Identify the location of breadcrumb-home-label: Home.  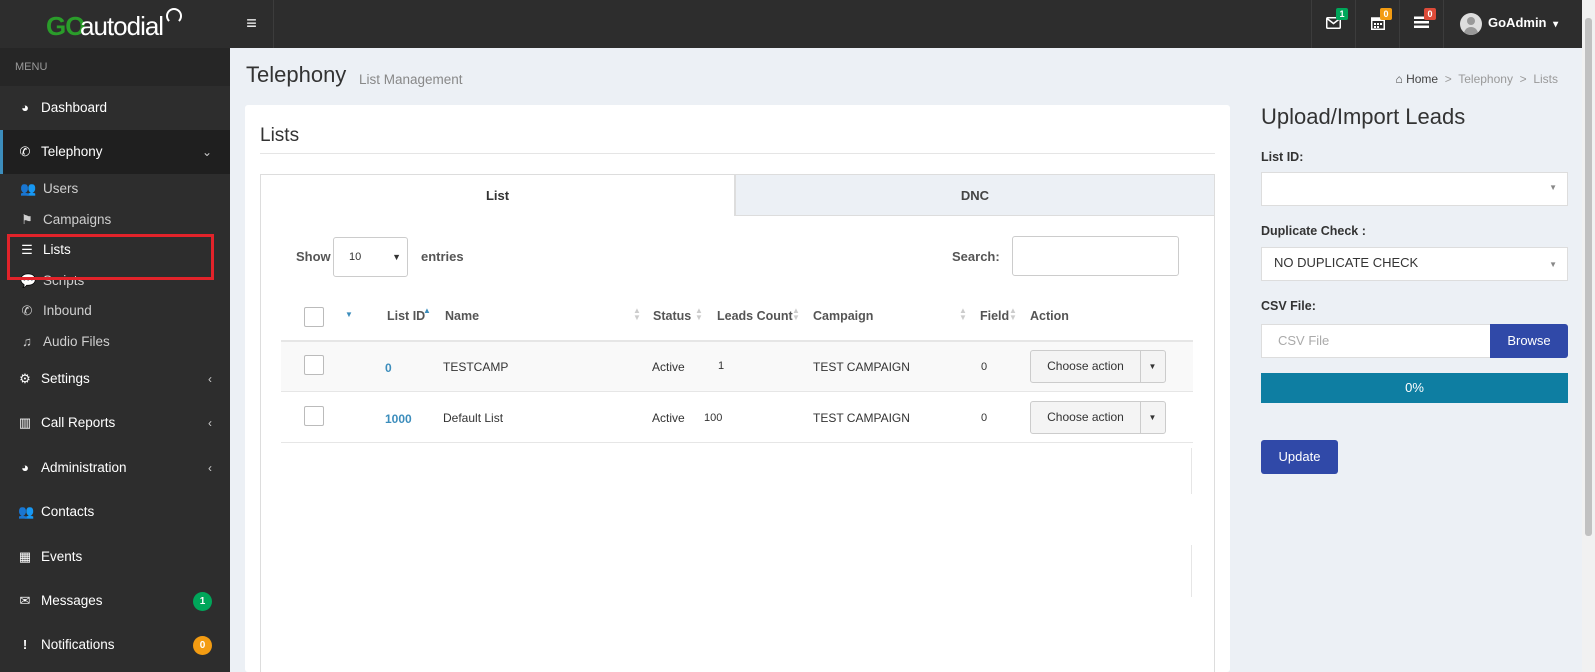
(1422, 79).